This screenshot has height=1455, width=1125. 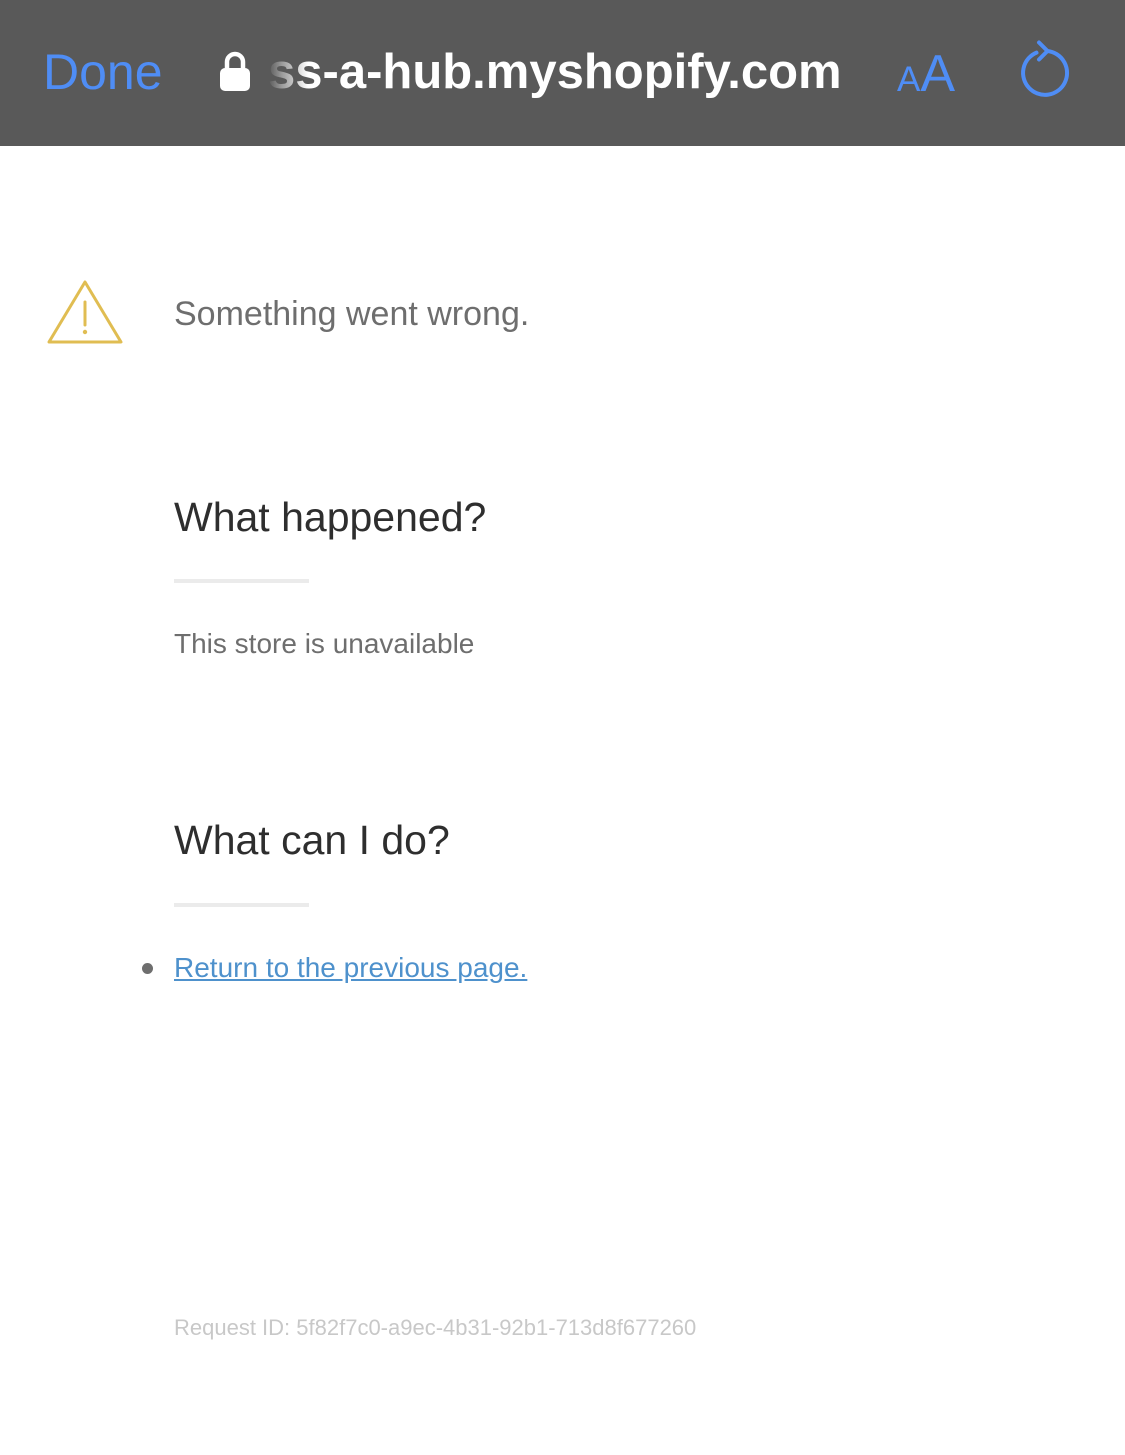 I want to click on browser-top-bar: Done ss-a-hub.myshopify.com AA, so click(x=562, y=73).